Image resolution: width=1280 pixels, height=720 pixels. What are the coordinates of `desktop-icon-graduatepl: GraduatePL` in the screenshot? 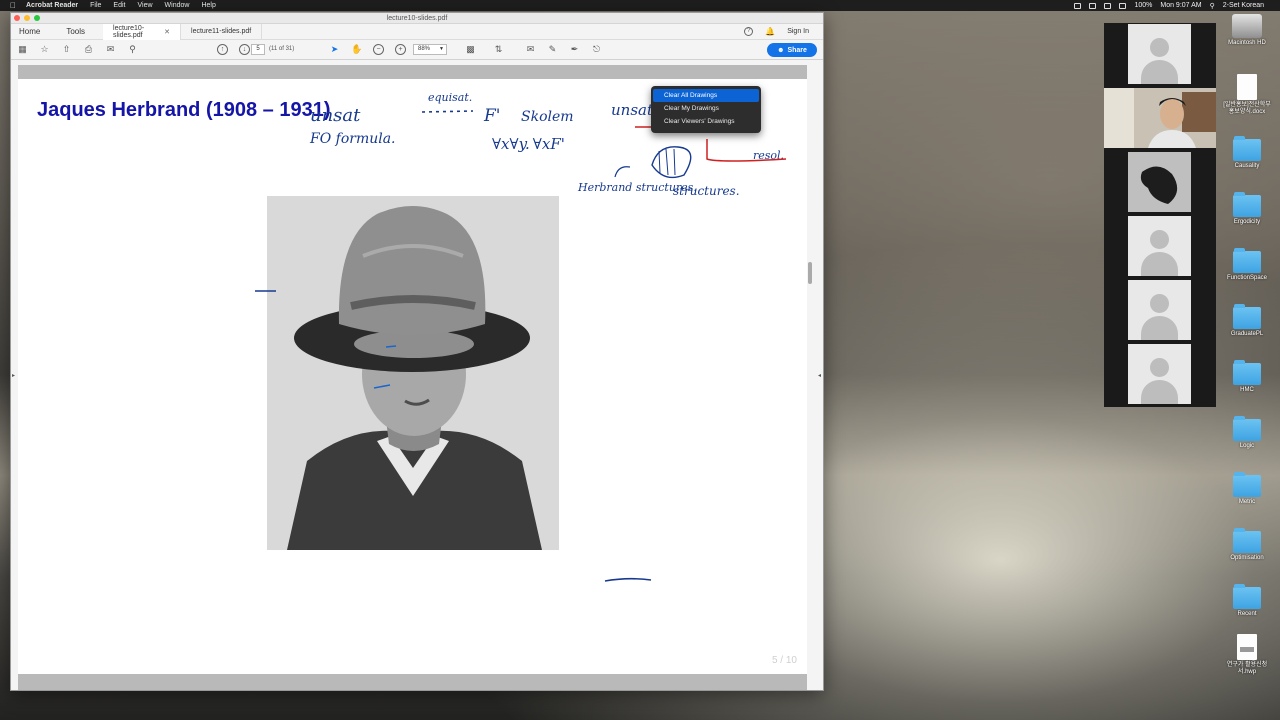 It's located at (1247, 321).